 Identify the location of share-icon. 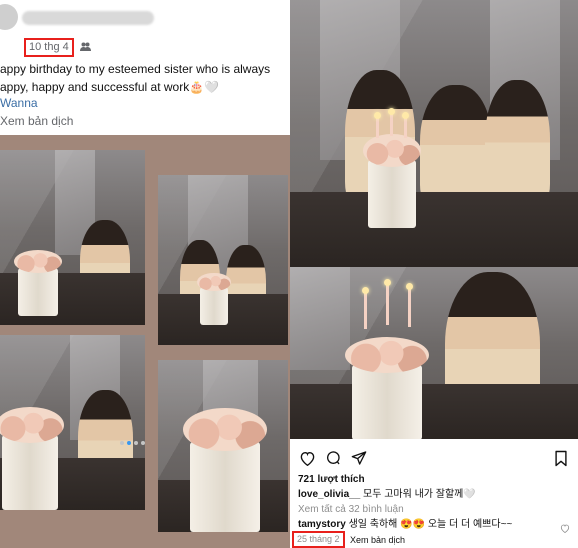
(359, 458).